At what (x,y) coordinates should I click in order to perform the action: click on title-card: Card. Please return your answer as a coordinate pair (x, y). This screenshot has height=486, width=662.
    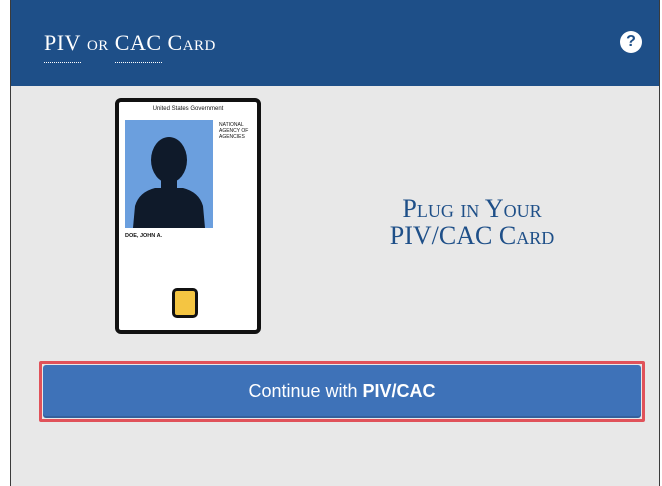
    Looking at the image, I should click on (191, 42).